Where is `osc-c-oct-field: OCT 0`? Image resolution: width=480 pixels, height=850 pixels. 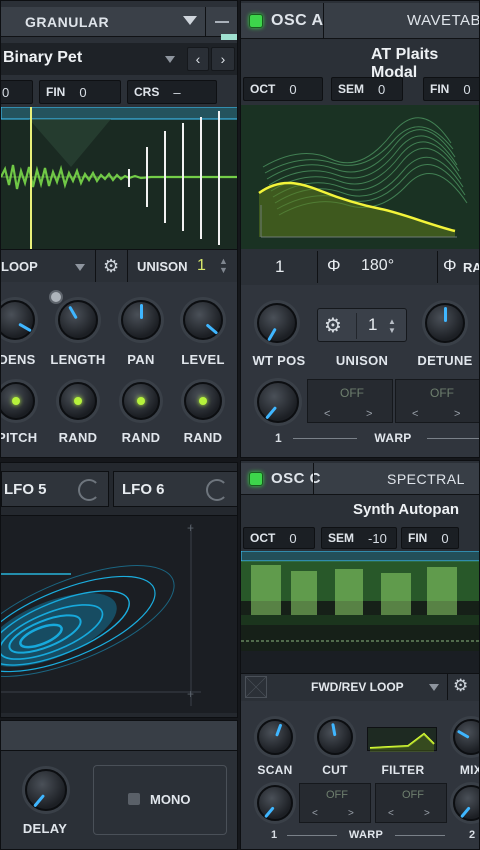 osc-c-oct-field: OCT 0 is located at coordinates (279, 538).